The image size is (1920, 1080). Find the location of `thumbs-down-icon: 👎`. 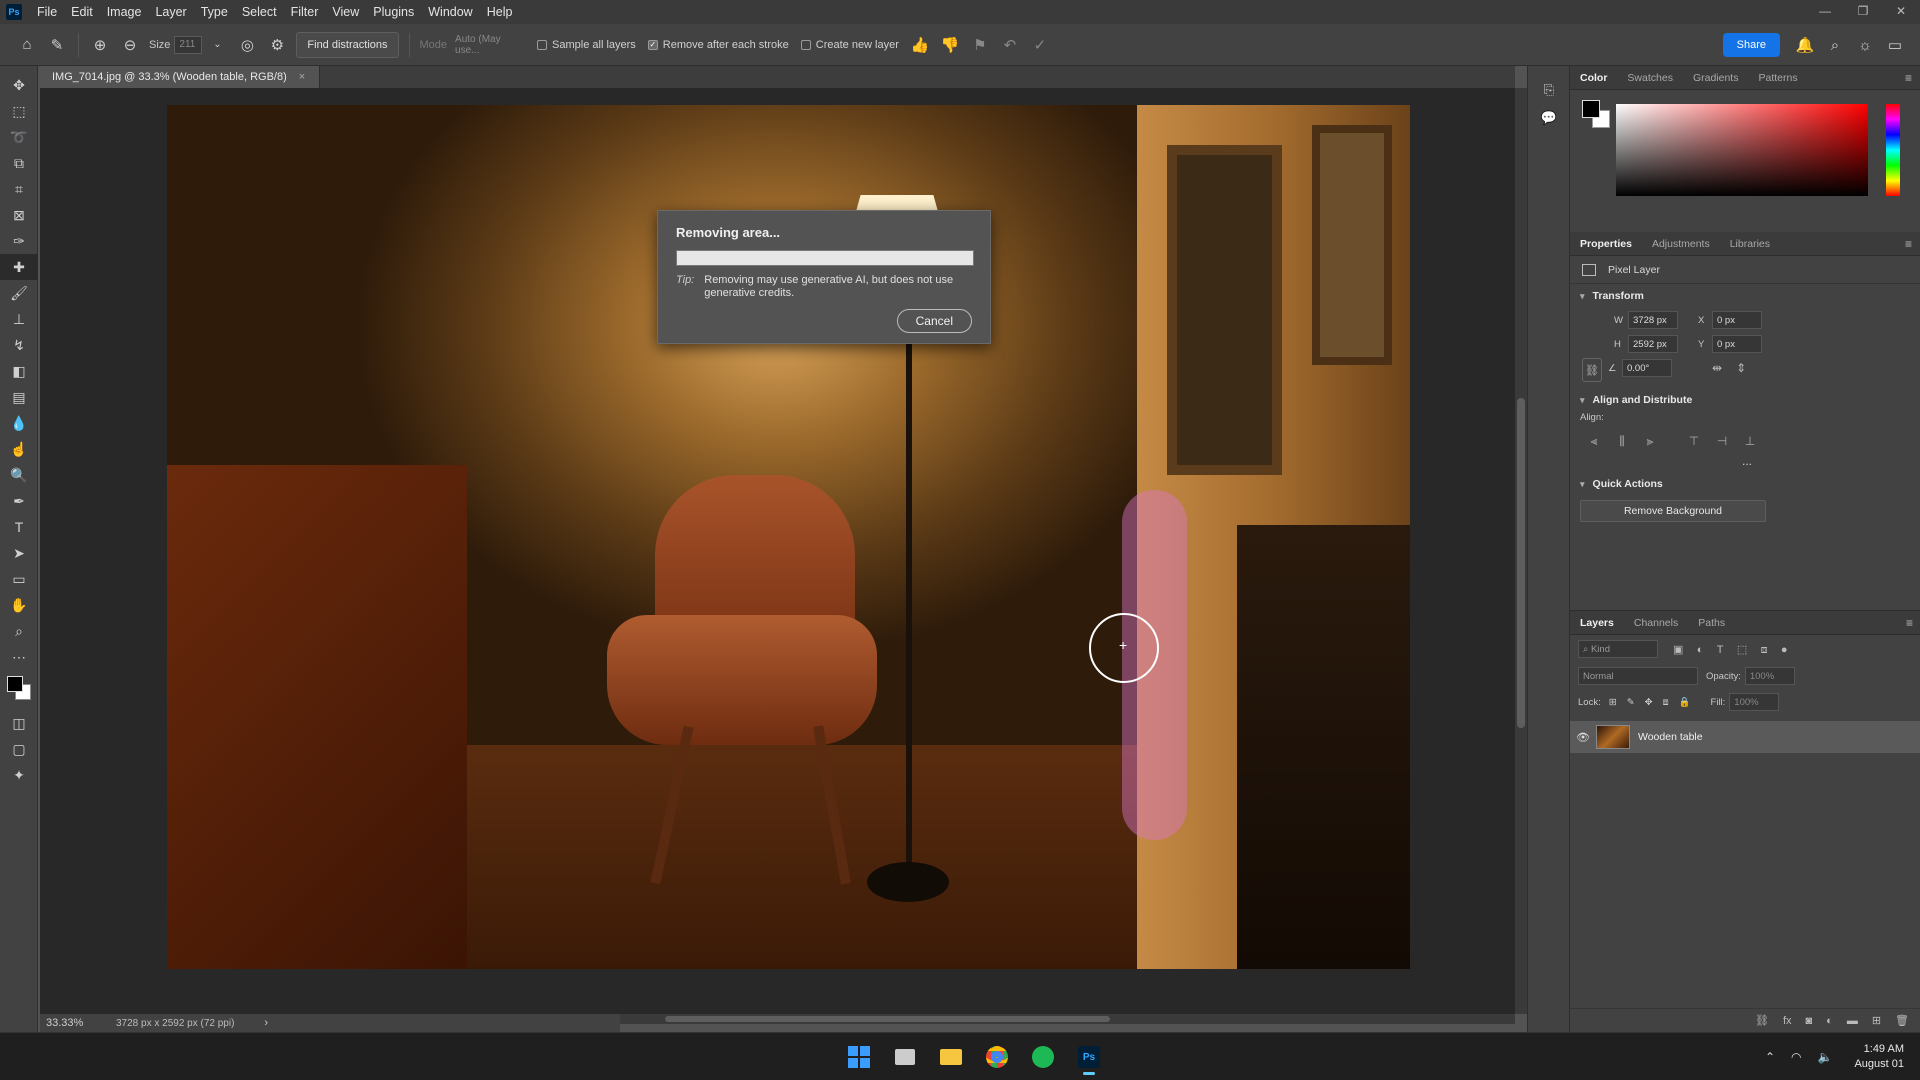

thumbs-down-icon: 👎 is located at coordinates (950, 45).